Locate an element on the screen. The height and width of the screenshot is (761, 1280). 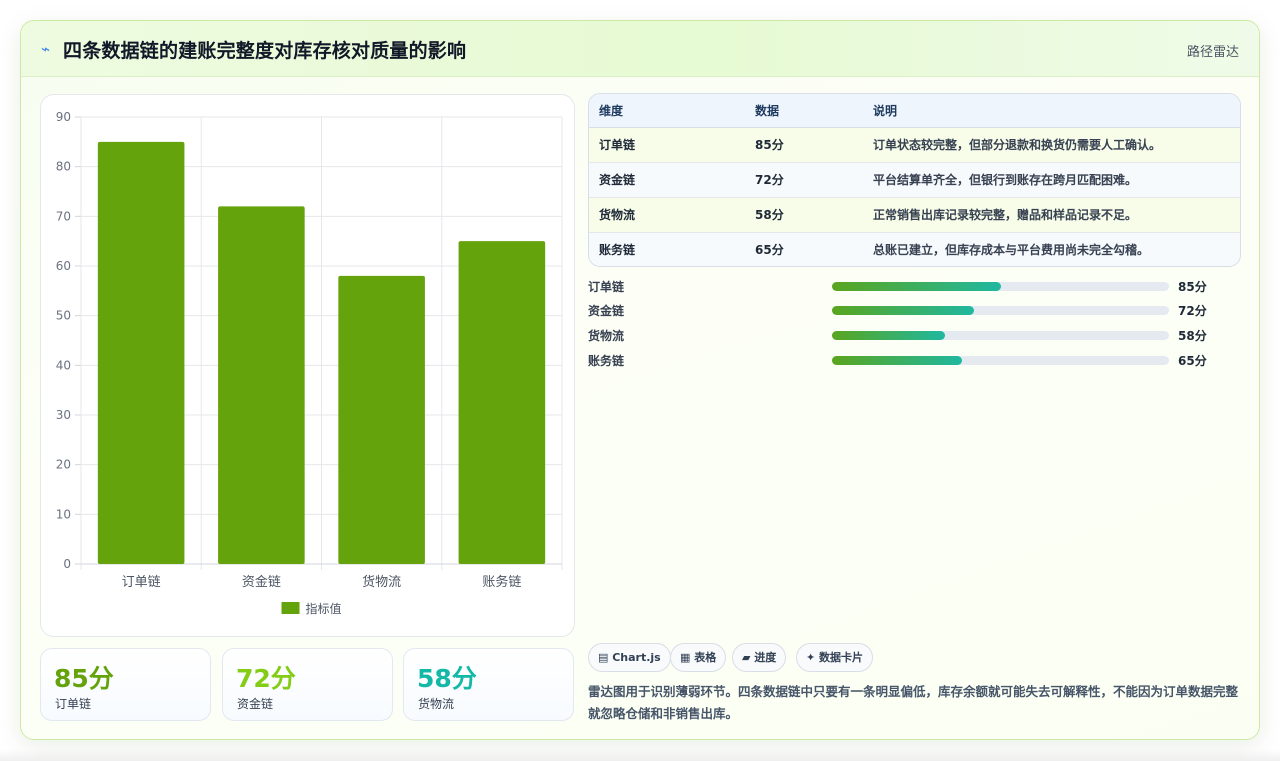
table-row: 货物流 58分 正常销售出库记录较完整，赠品和样品记录不足。 is located at coordinates (914, 214).